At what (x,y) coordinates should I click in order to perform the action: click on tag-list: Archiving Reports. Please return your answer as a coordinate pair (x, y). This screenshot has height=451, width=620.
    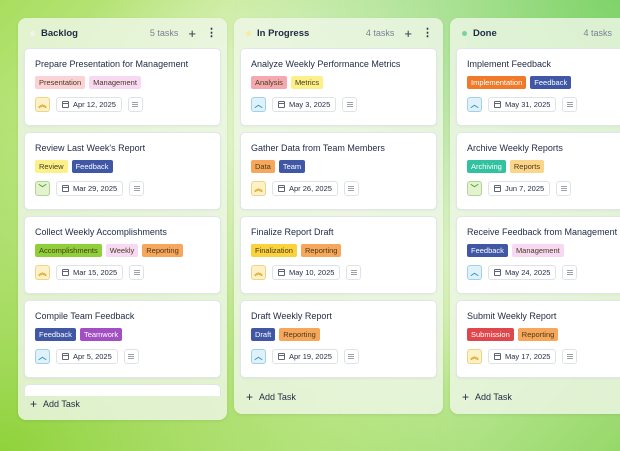
    Looking at the image, I should click on (543, 166).